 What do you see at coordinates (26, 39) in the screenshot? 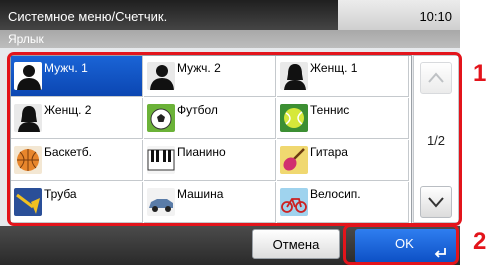
I see `sub-title-text: Ярлык` at bounding box center [26, 39].